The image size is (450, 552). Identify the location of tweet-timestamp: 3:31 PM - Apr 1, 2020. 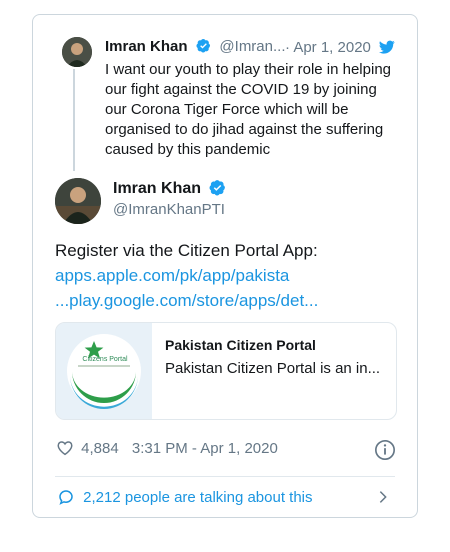
(205, 448).